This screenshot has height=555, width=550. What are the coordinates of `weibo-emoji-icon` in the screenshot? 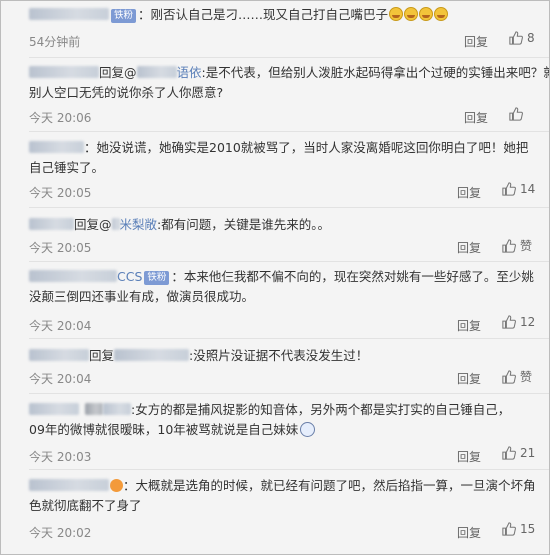 It's located at (308, 429).